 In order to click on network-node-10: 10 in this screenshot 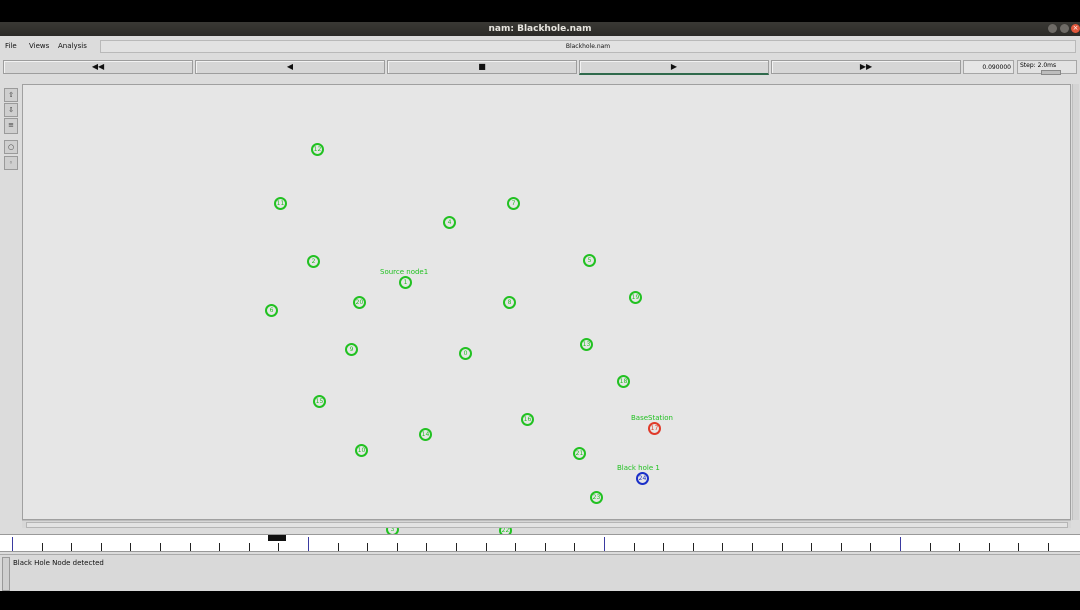, I will do `click(361, 450)`.